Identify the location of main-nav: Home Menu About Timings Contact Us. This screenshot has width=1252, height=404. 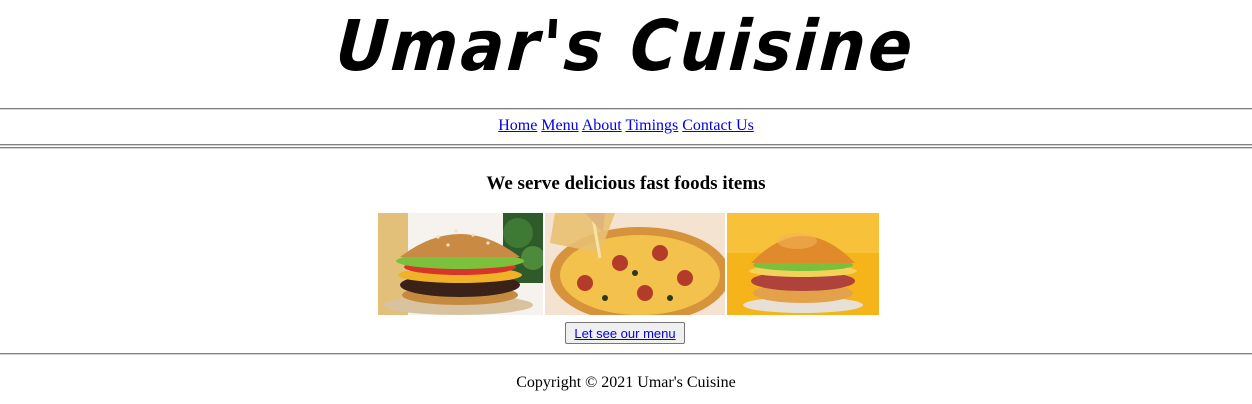
(626, 126).